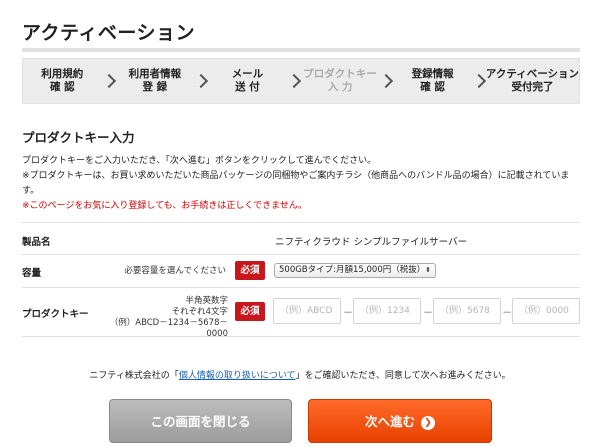  Describe the element at coordinates (371, 242) in the screenshot. I see `product-value: ニフティクラウド シンプルファイルサーバー` at that location.